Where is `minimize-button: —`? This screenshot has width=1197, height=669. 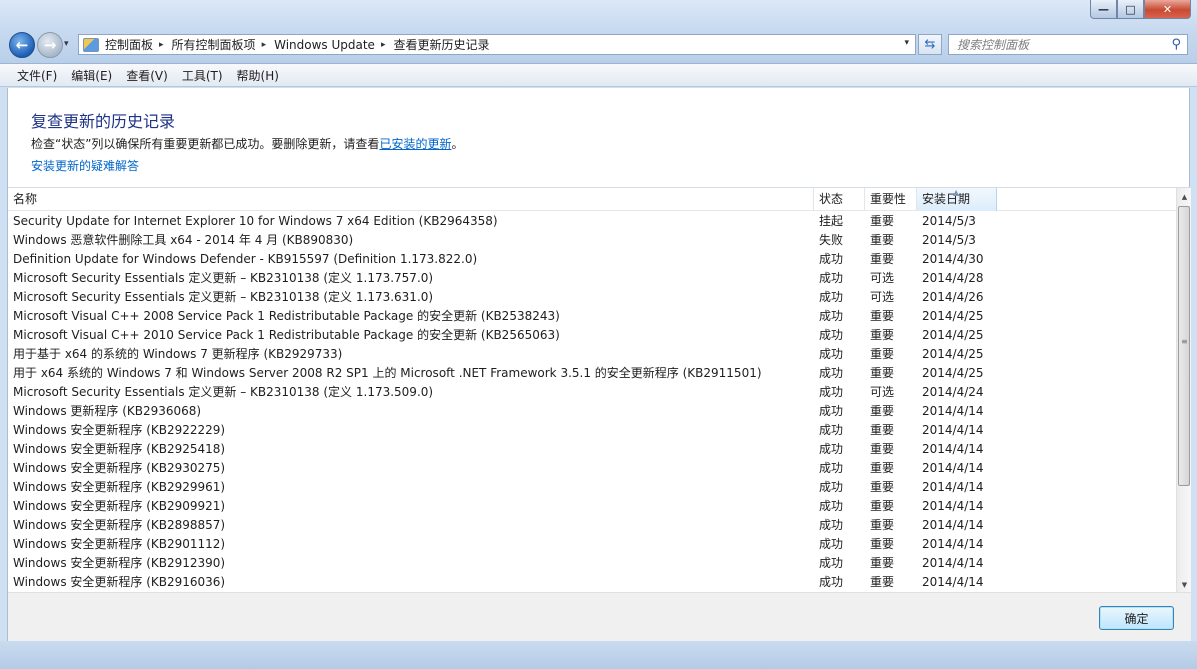 minimize-button: — is located at coordinates (1103, 9).